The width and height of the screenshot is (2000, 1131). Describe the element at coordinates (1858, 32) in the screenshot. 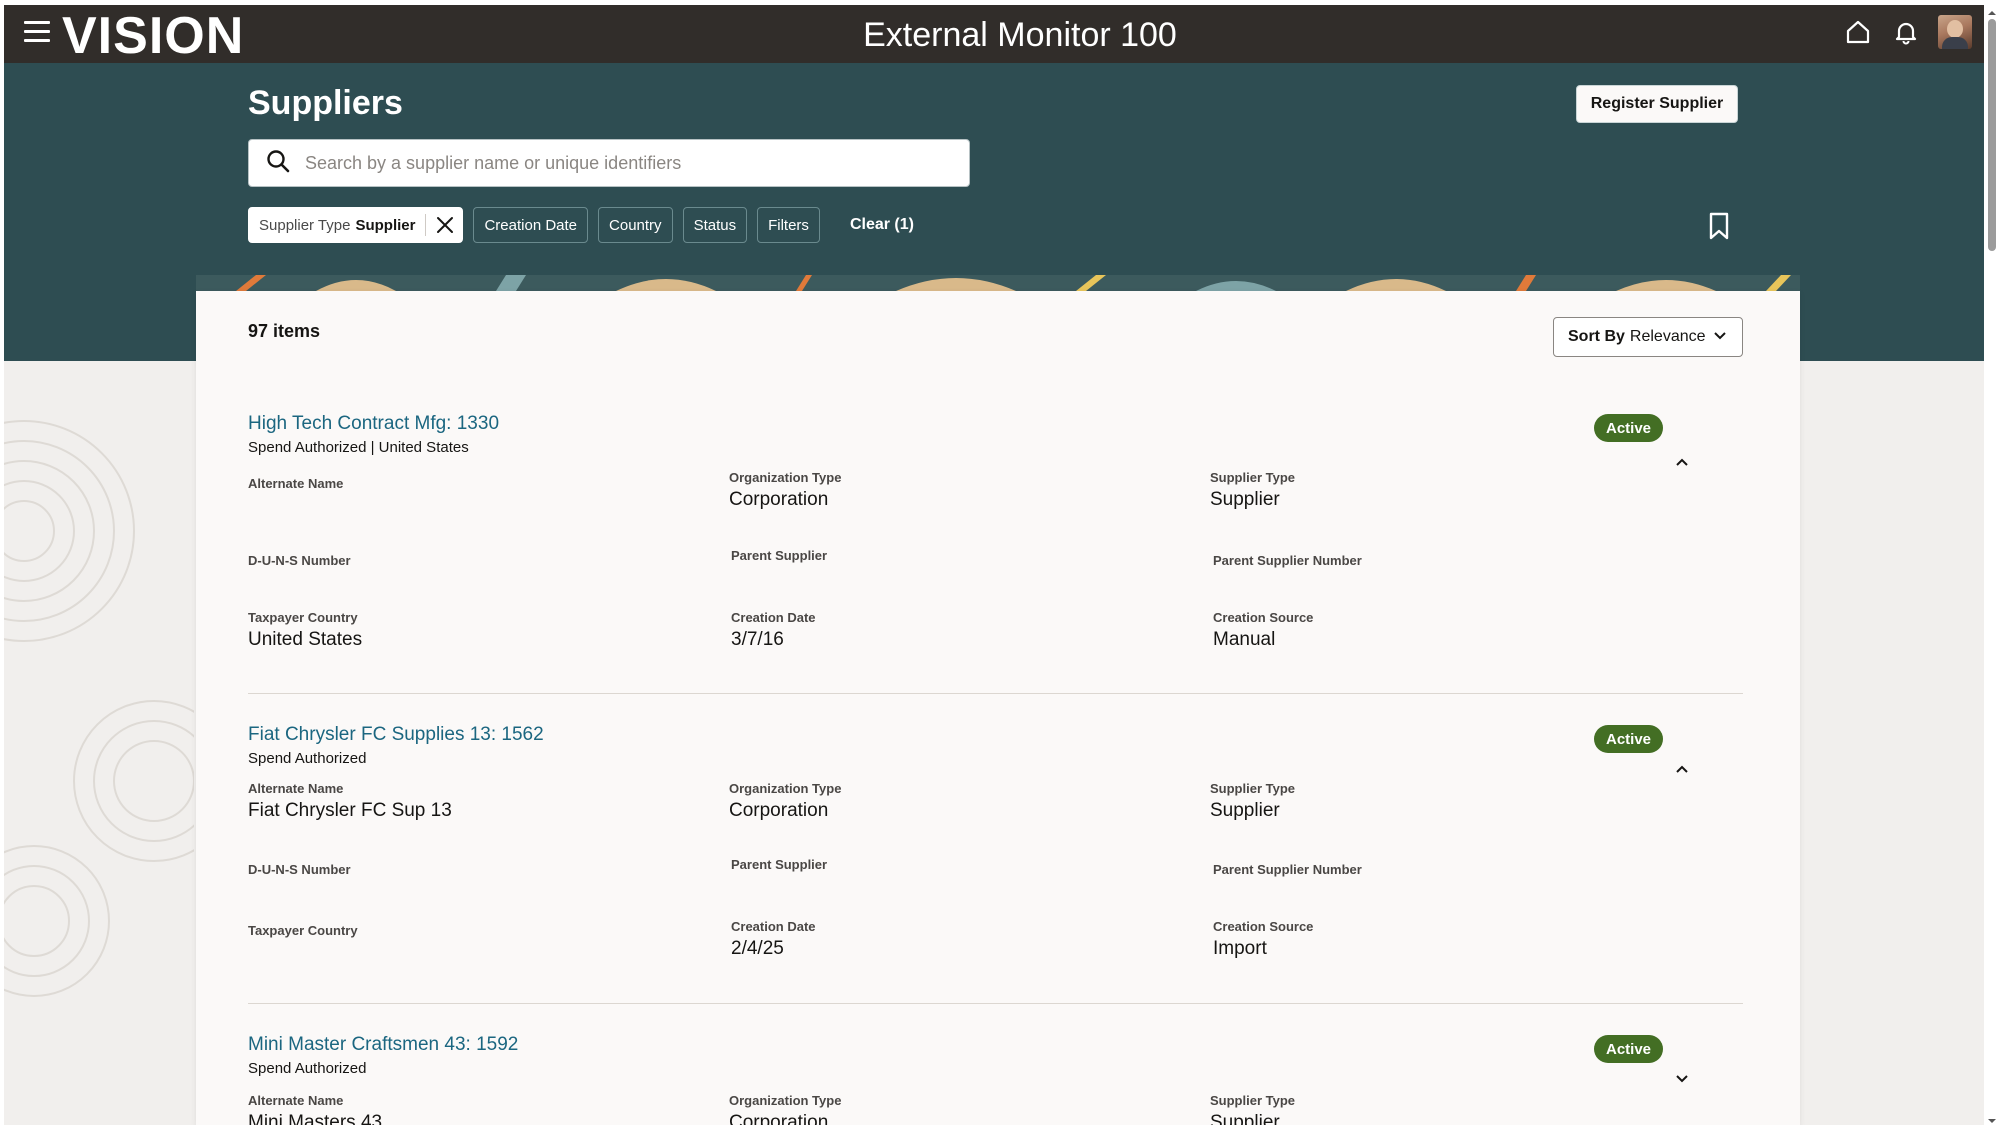

I see `home-icon` at that location.